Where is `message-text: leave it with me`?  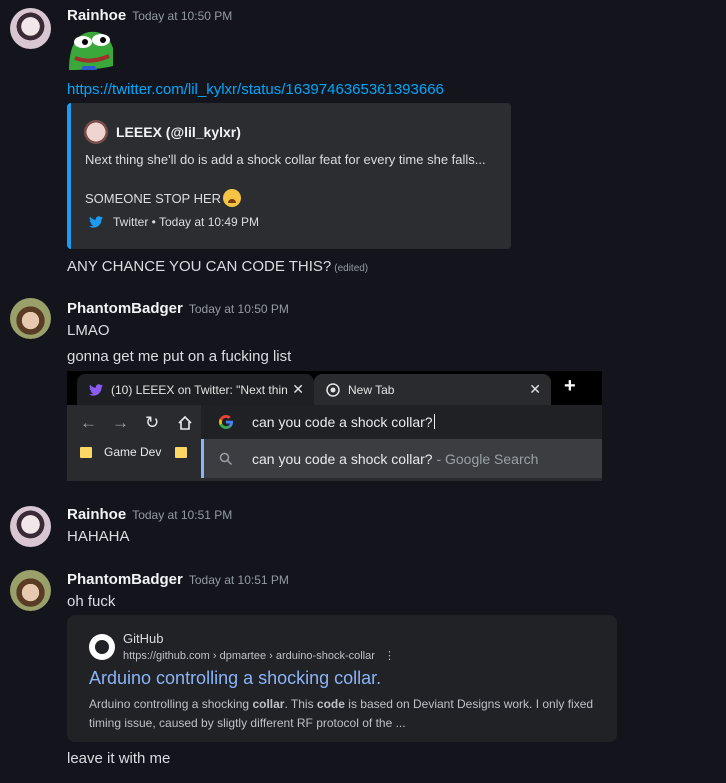
message-text: leave it with me is located at coordinates (119, 758).